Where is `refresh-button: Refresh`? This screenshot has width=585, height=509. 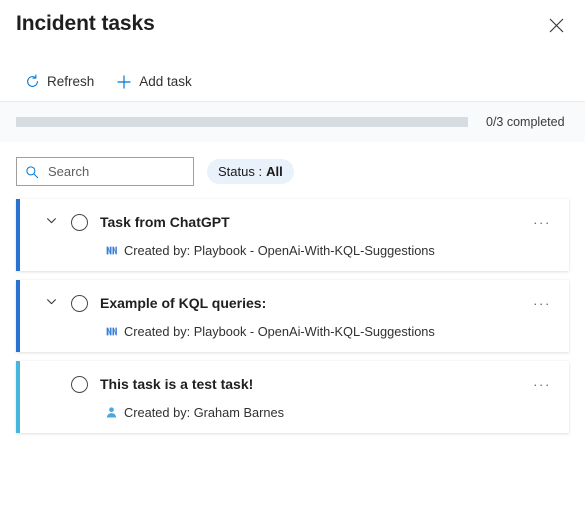 refresh-button: Refresh is located at coordinates (59, 82).